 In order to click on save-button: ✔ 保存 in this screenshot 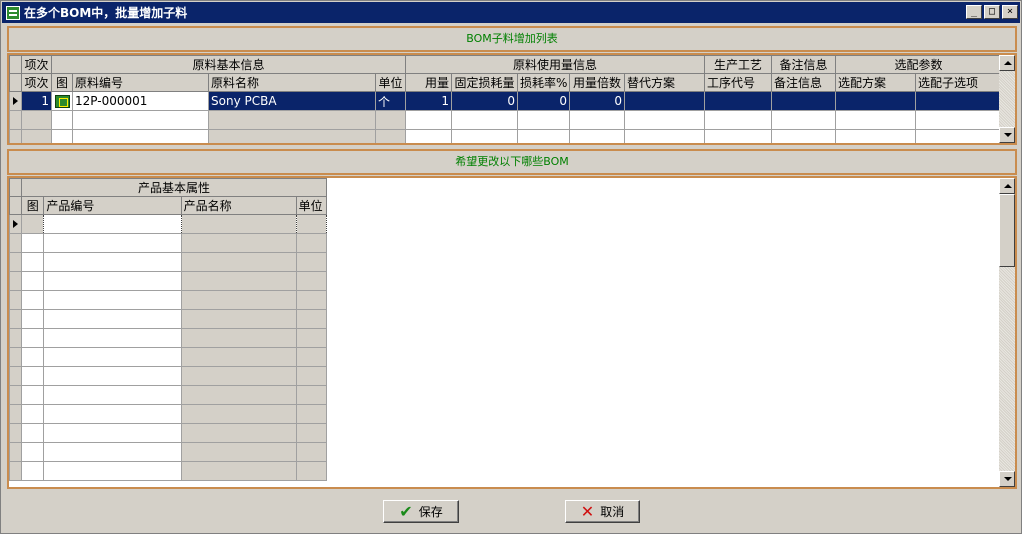, I will do `click(421, 511)`.